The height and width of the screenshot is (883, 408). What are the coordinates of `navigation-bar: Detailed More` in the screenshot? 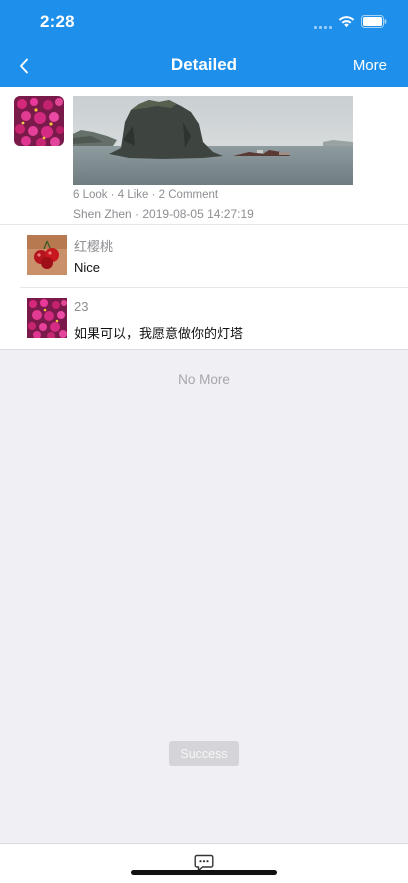 It's located at (204, 65).